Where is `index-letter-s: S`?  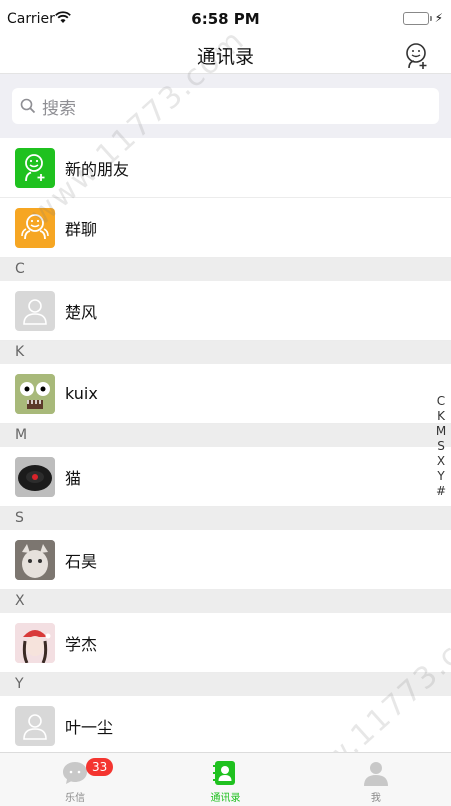
index-letter-s: S is located at coordinates (441, 446).